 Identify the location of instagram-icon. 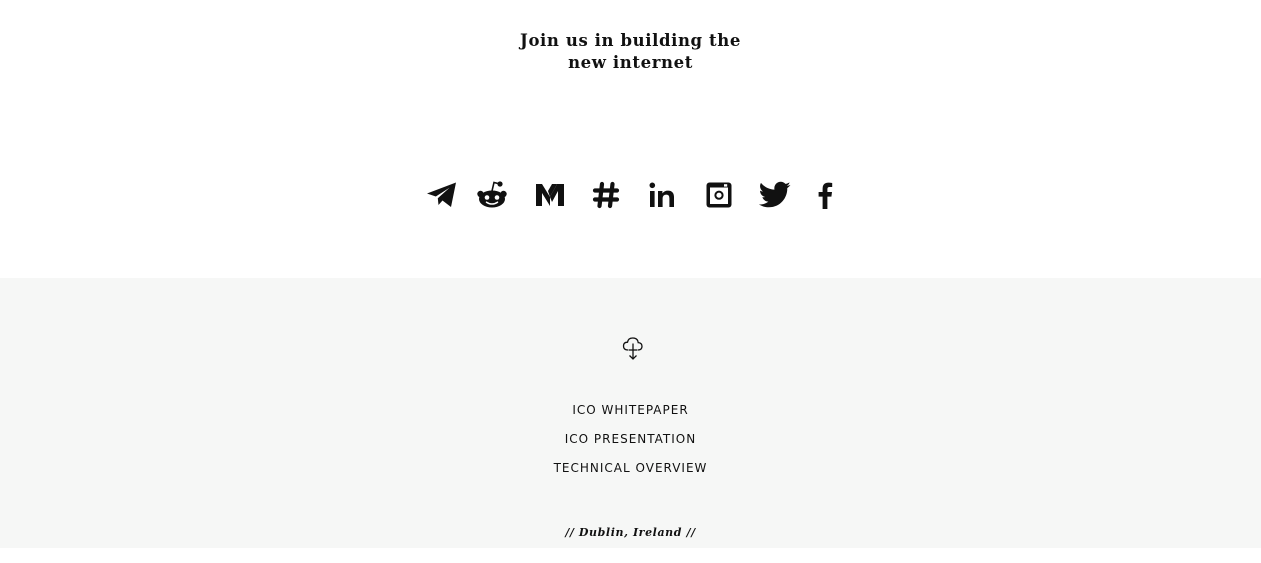
(719, 195).